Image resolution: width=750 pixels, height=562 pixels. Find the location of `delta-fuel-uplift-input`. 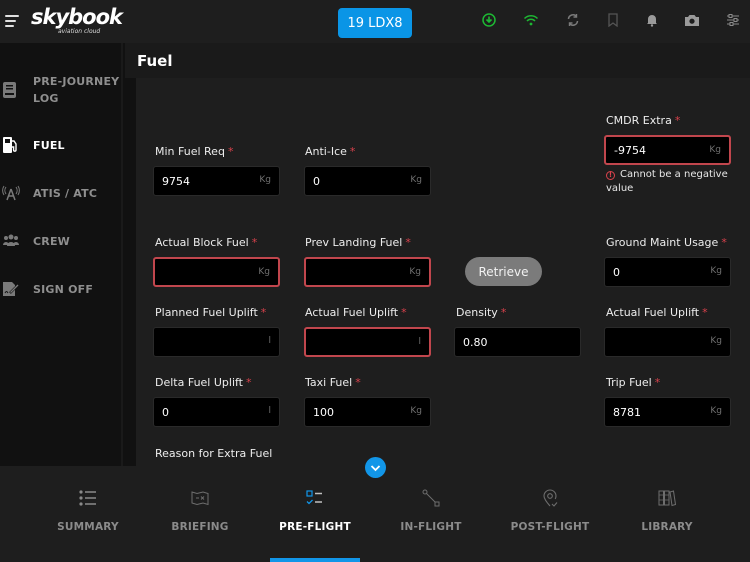

delta-fuel-uplift-input is located at coordinates (216, 412).